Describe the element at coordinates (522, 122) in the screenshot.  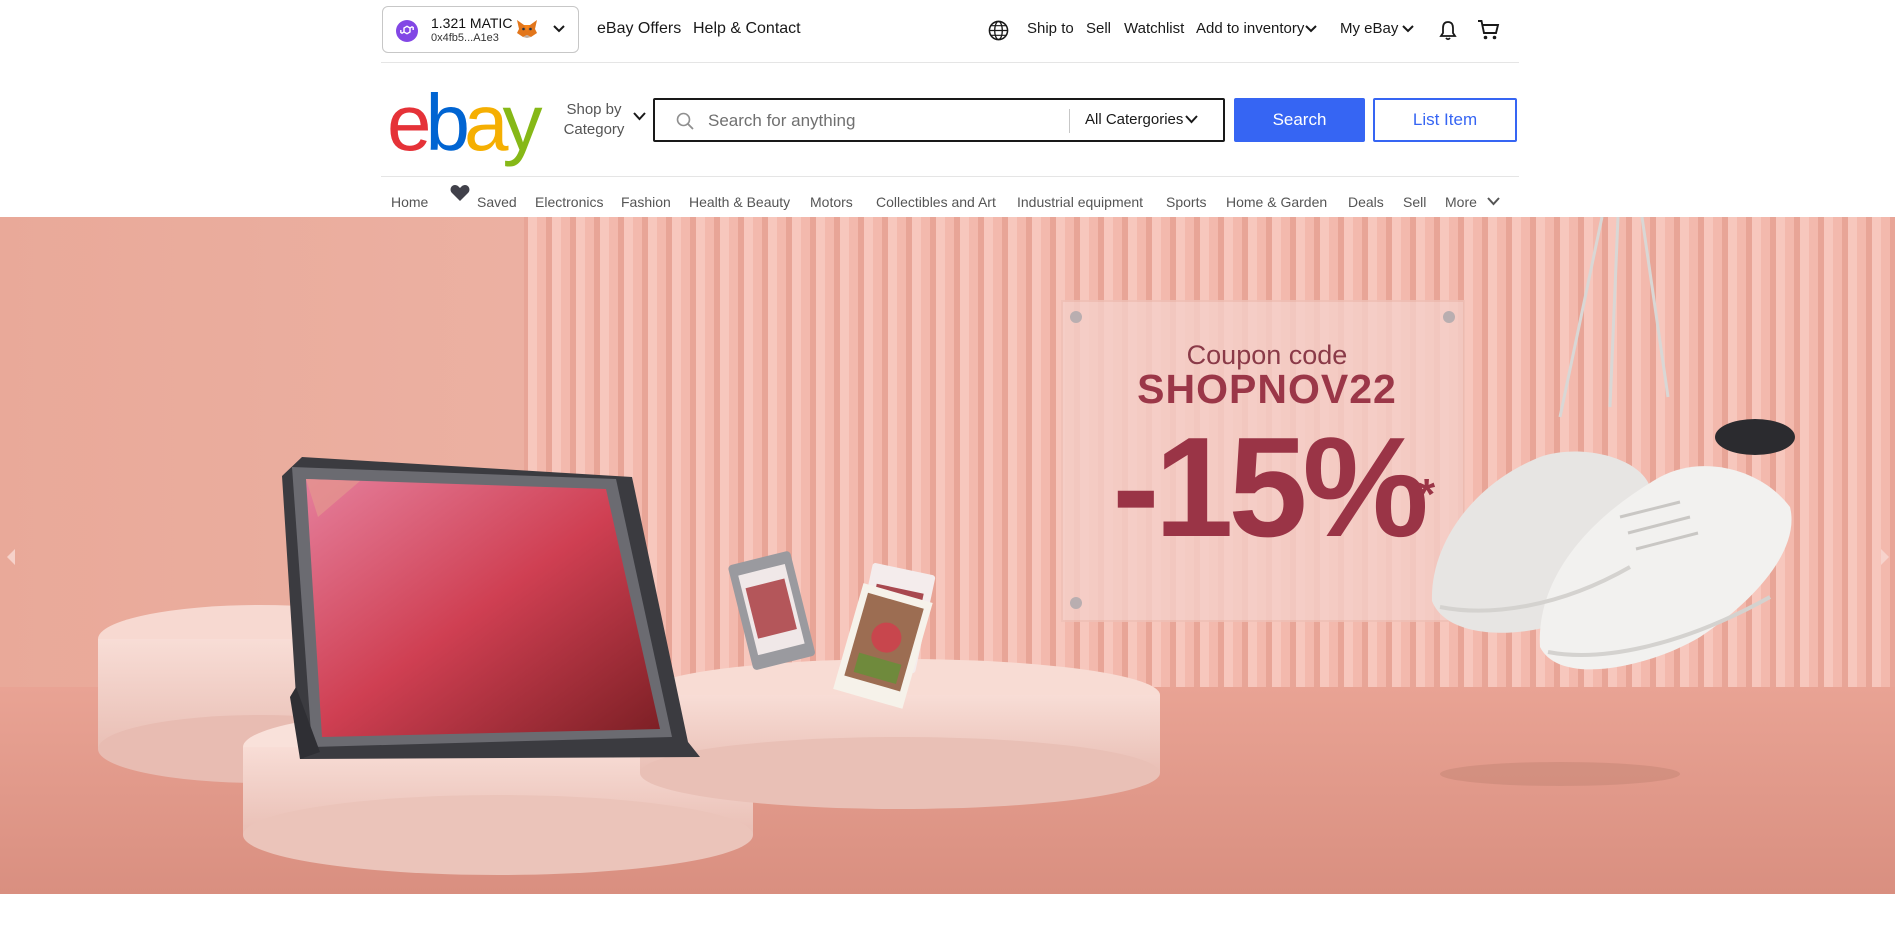
I see `logo-letter-y: y` at that location.